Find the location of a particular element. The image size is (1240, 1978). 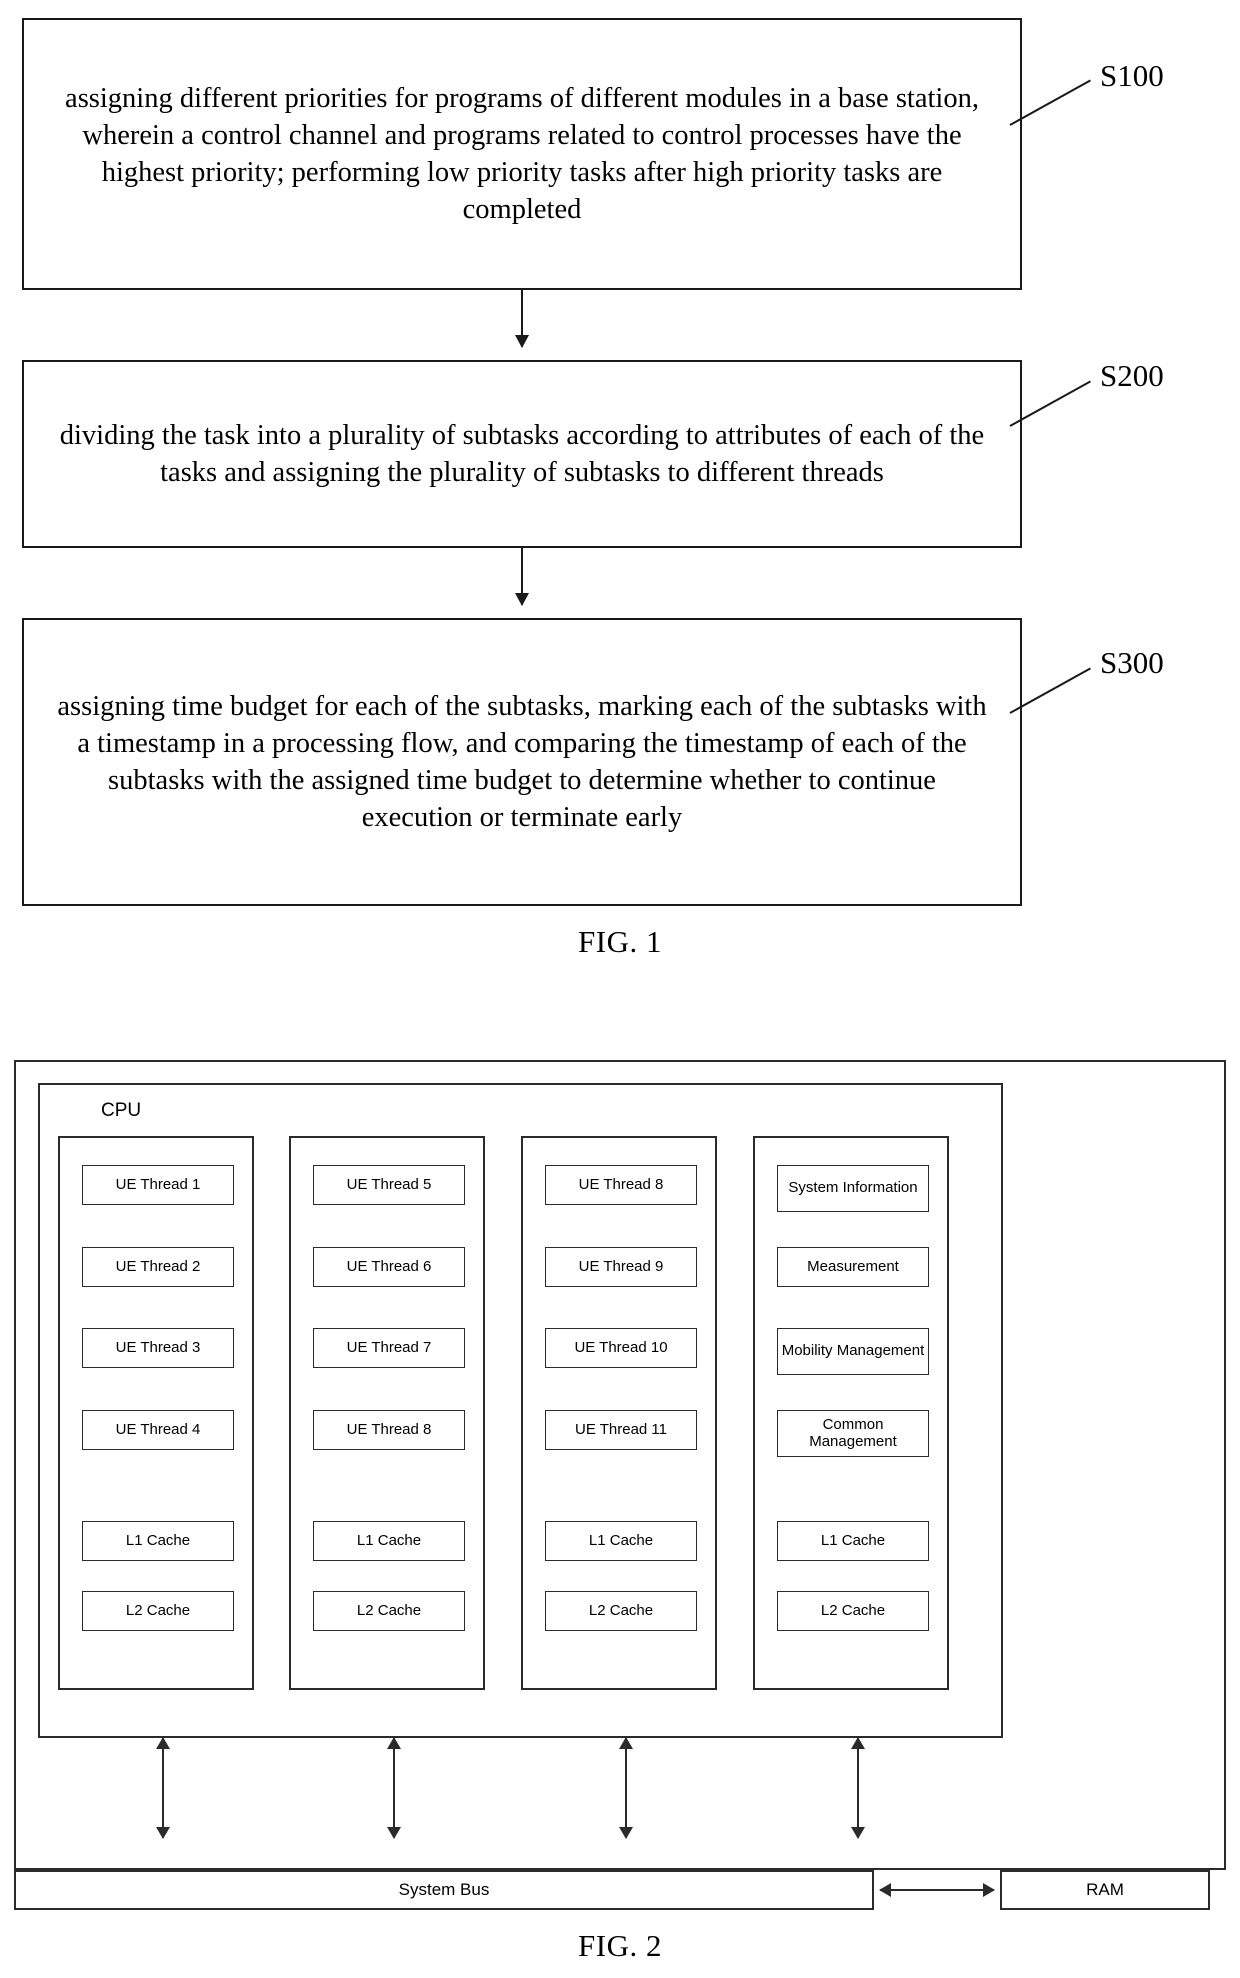

thread-cell: UE Thread 10 is located at coordinates (621, 1348).